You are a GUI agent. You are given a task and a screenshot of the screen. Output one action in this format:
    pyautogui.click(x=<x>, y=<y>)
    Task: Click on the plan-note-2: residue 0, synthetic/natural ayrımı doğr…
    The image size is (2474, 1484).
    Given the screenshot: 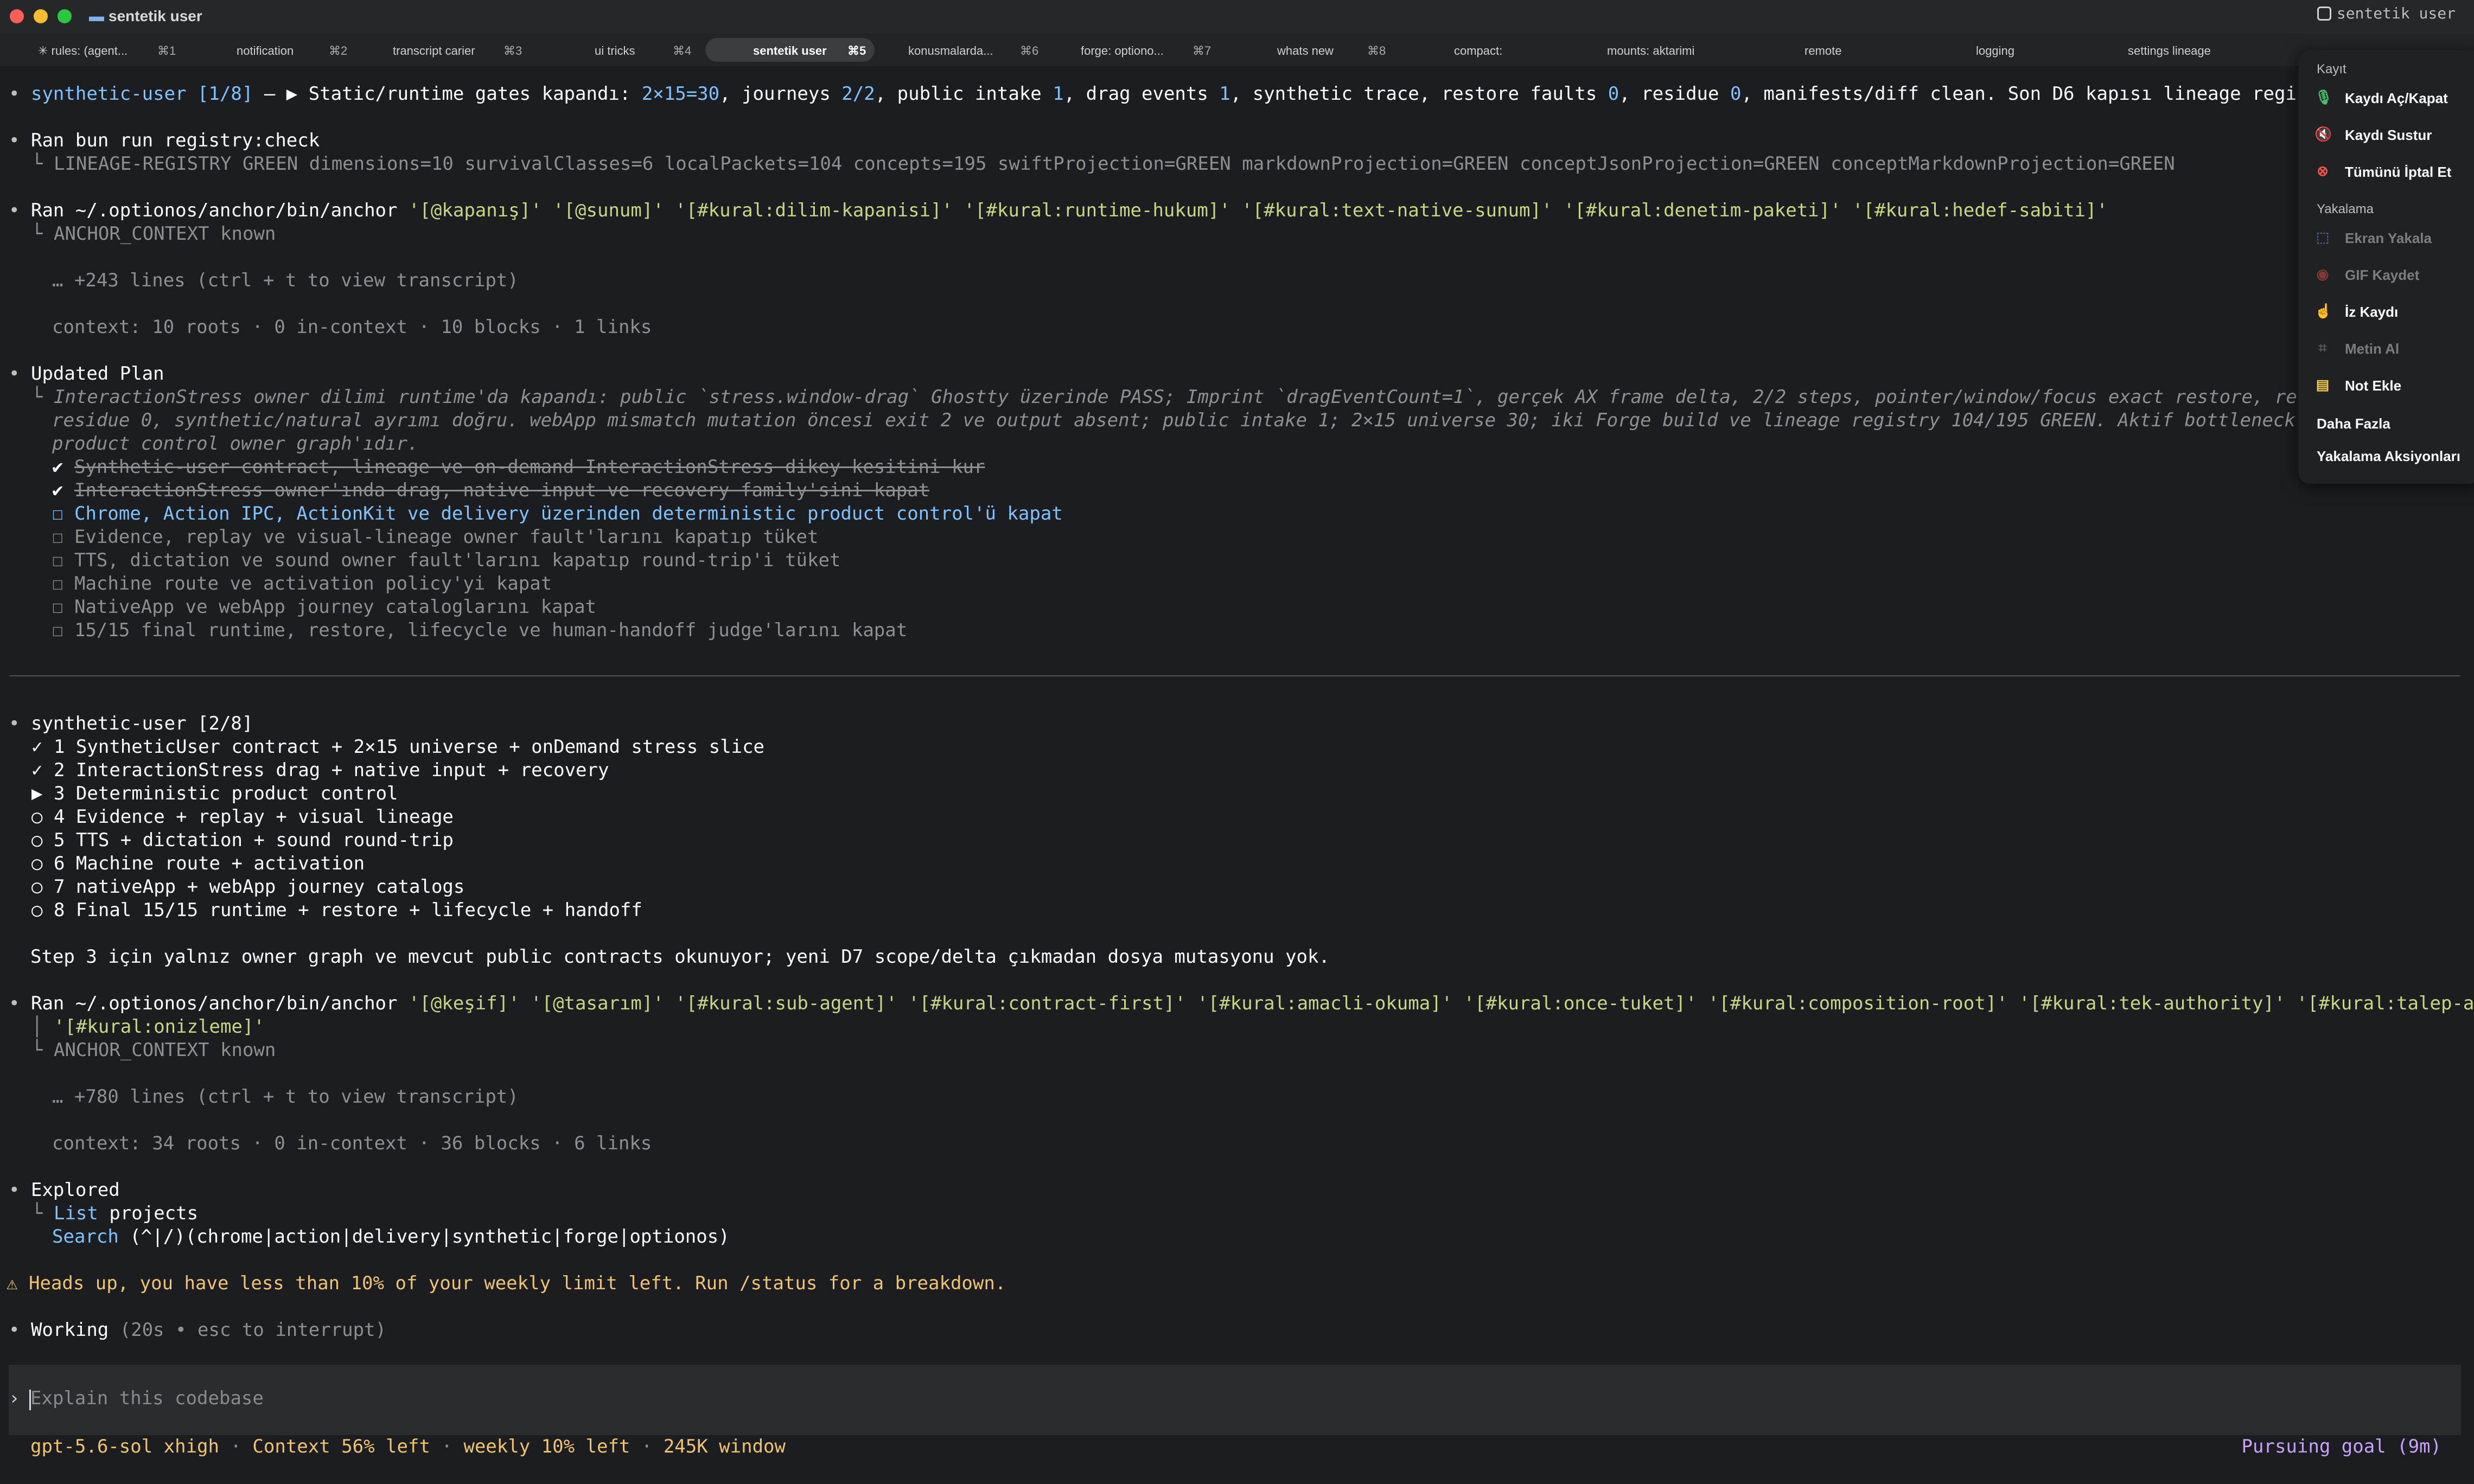 What is the action you would take?
    pyautogui.click(x=1201, y=420)
    